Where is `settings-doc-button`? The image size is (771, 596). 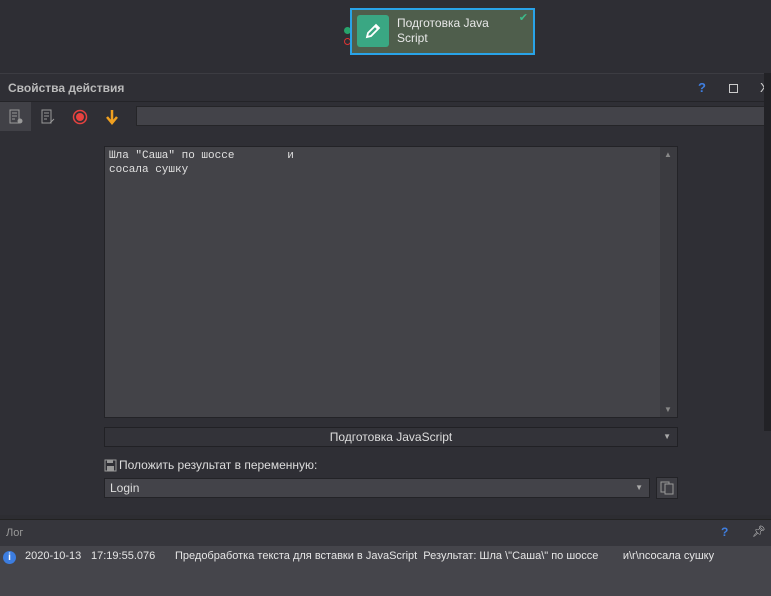
settings-doc-button is located at coordinates (15, 116).